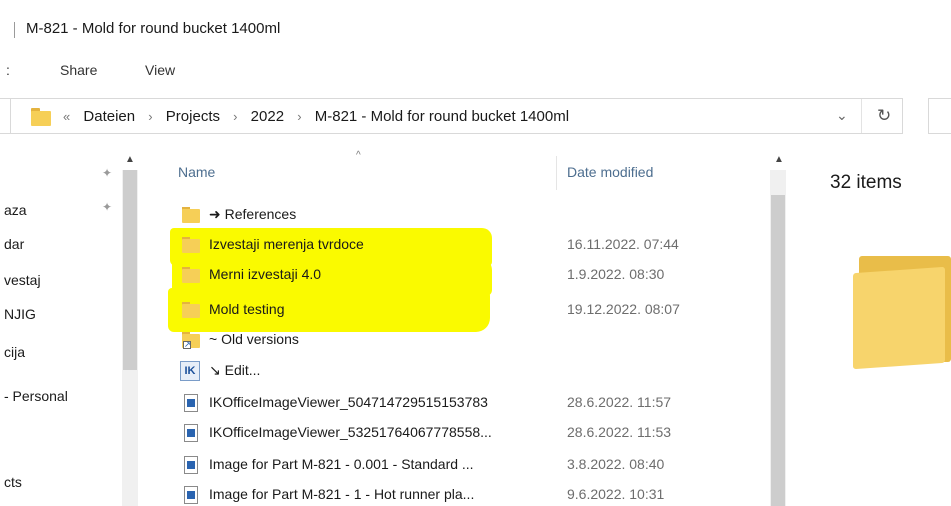 The width and height of the screenshot is (951, 506). Describe the element at coordinates (902, 310) in the screenshot. I see `folder-preview-icon` at that location.